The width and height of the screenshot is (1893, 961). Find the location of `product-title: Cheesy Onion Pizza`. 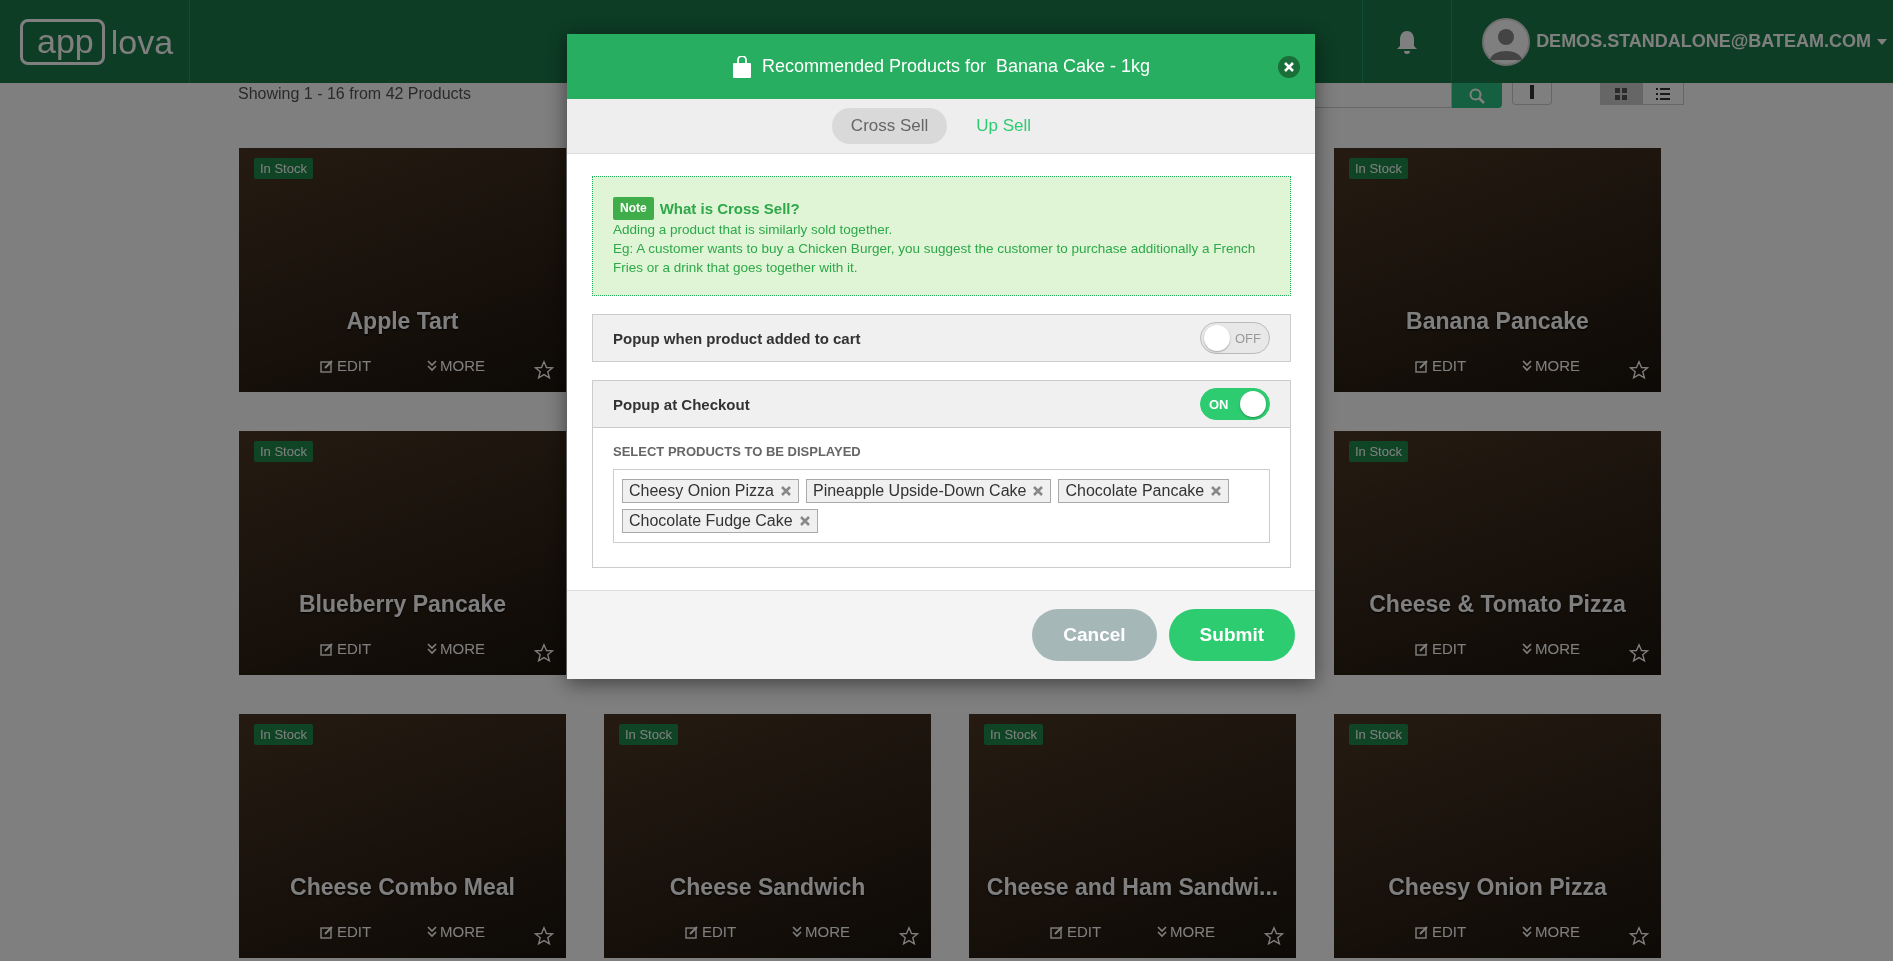

product-title: Cheesy Onion Pizza is located at coordinates (1497, 887).